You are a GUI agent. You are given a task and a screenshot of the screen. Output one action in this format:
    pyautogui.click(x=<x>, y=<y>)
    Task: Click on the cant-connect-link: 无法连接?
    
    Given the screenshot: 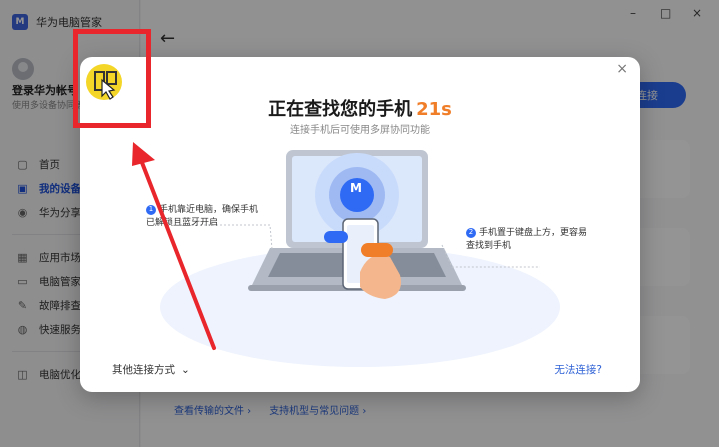 What is the action you would take?
    pyautogui.click(x=578, y=369)
    